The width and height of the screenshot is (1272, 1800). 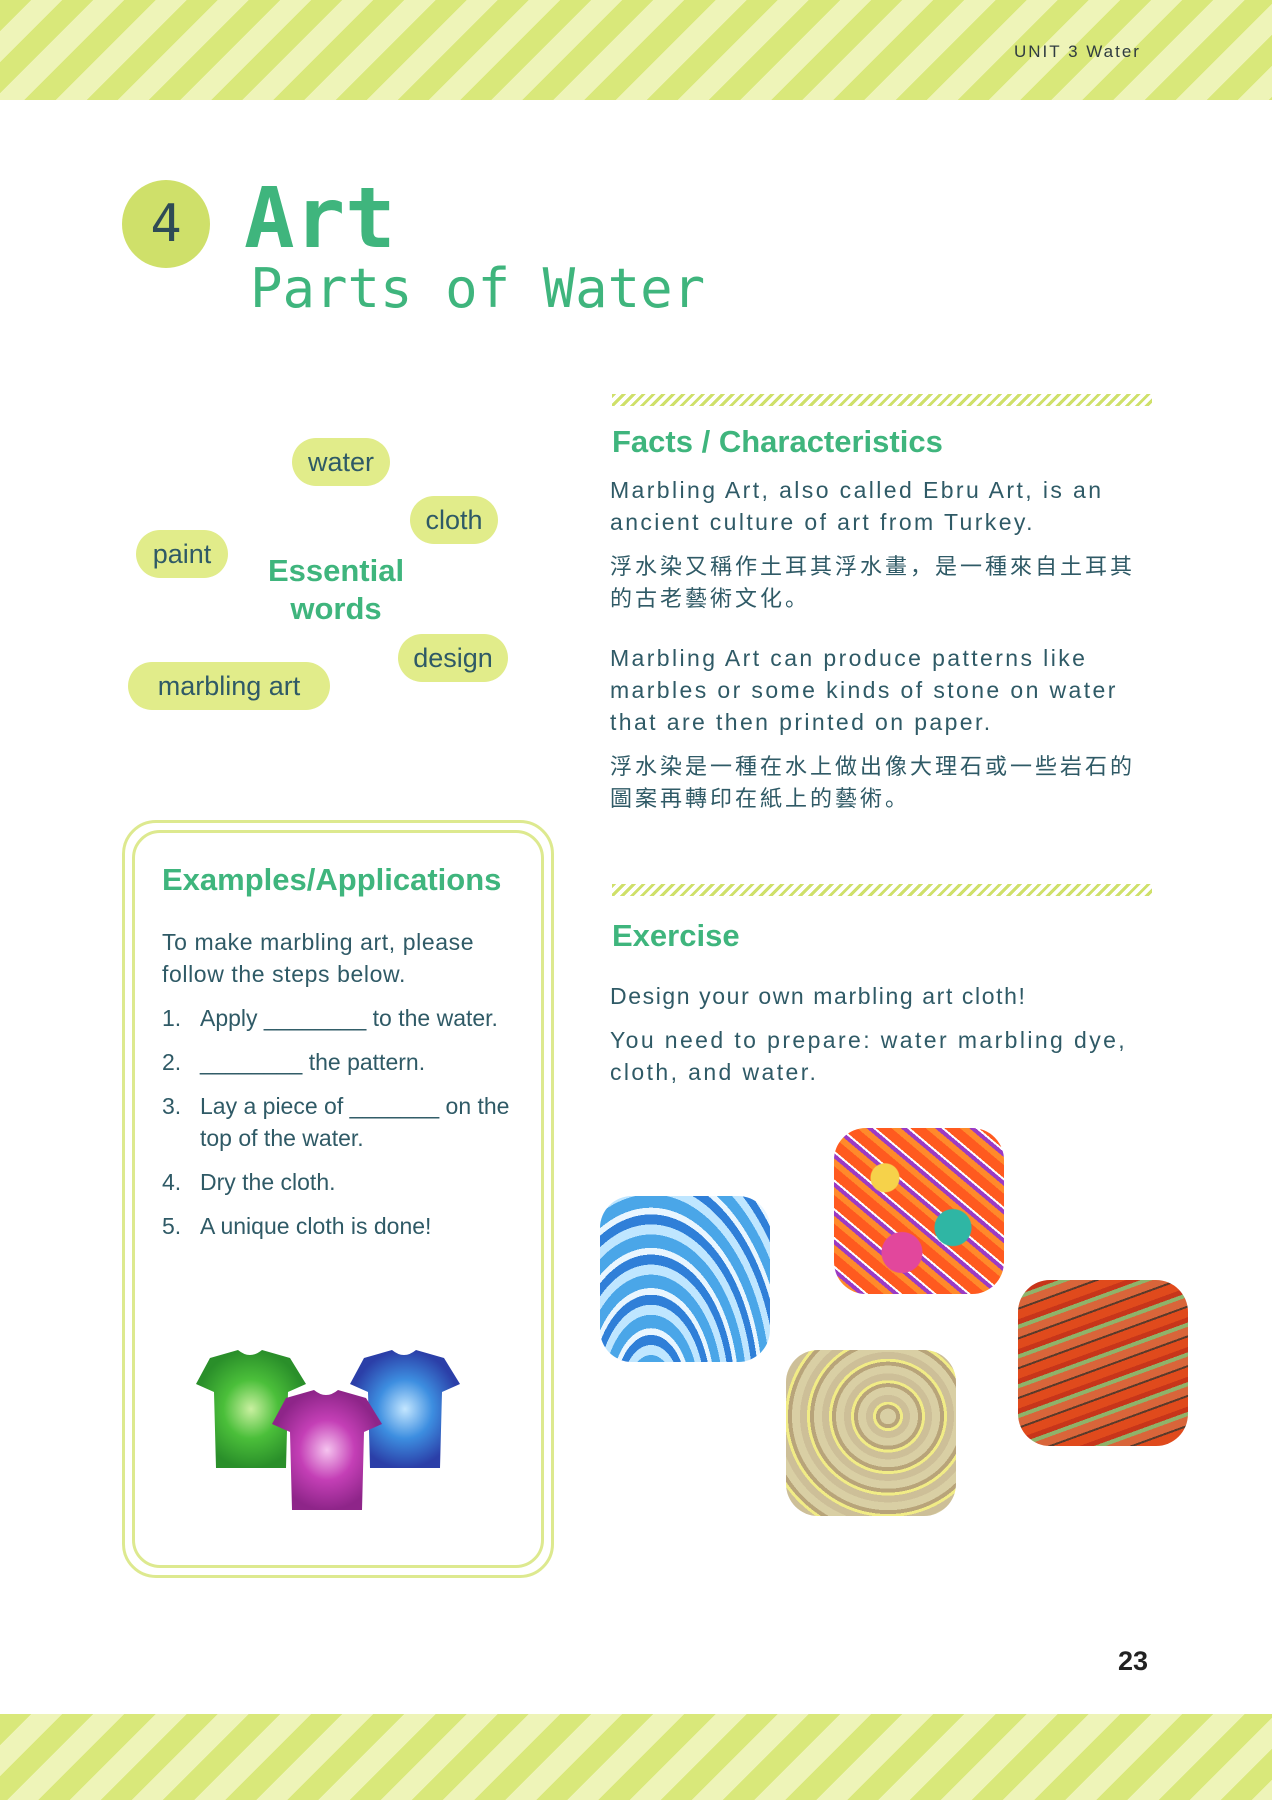 I want to click on step-item: 4. Dry the cloth., so click(x=249, y=1182).